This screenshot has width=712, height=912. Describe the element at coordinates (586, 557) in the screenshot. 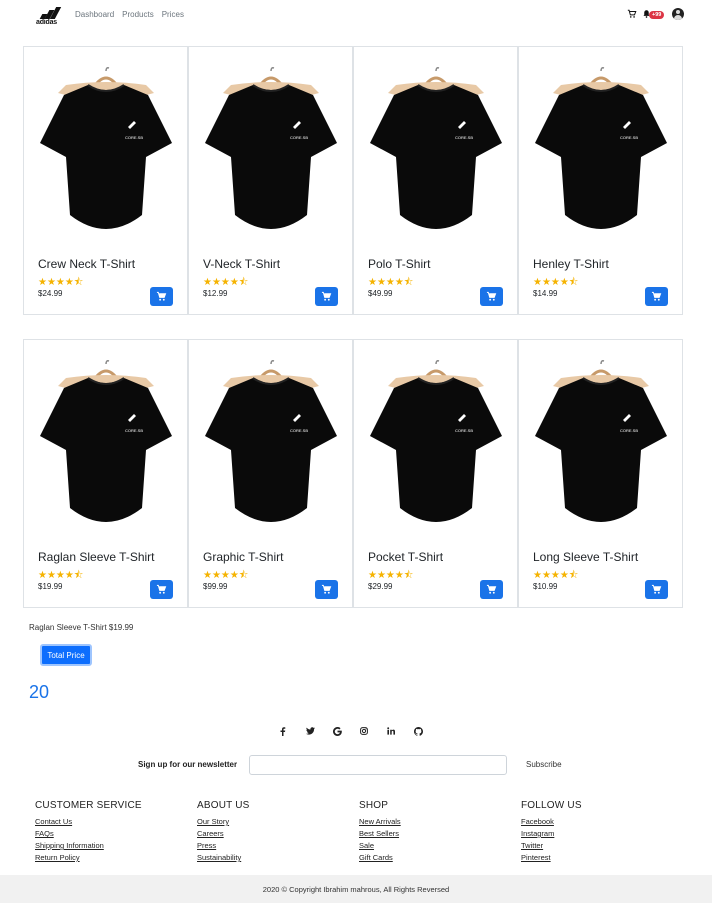

I see `product-title: Long Sleeve T-Shirt` at that location.